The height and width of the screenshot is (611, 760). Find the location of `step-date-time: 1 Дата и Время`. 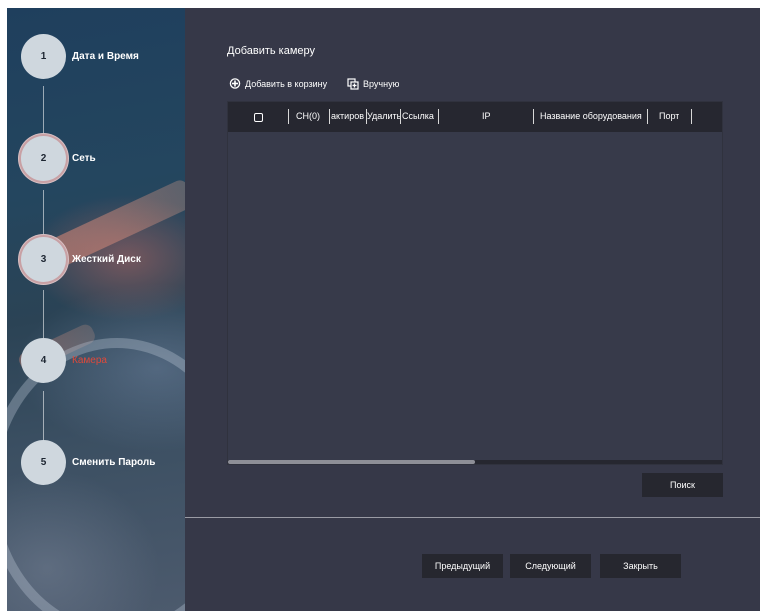

step-date-time: 1 Дата и Время is located at coordinates (80, 56).